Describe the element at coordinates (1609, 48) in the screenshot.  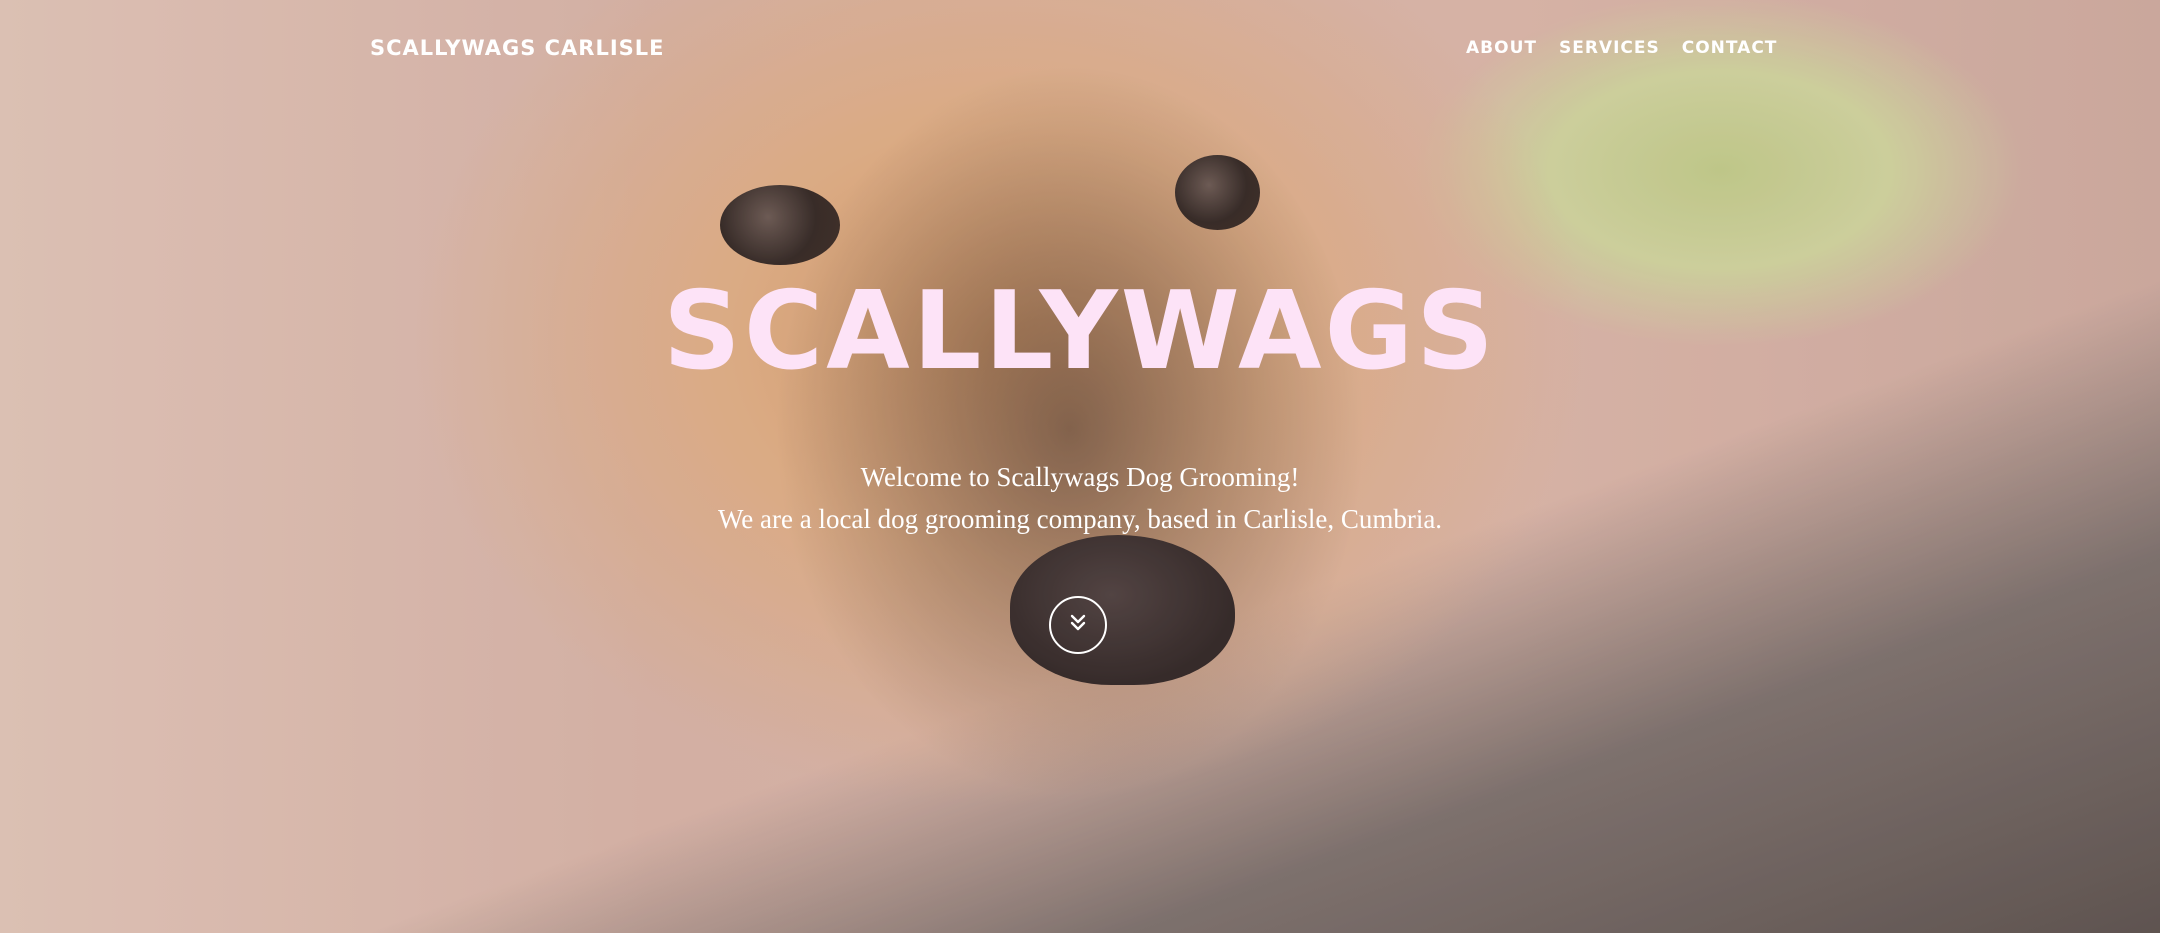
I see `nav-link-services: SERVICES` at that location.